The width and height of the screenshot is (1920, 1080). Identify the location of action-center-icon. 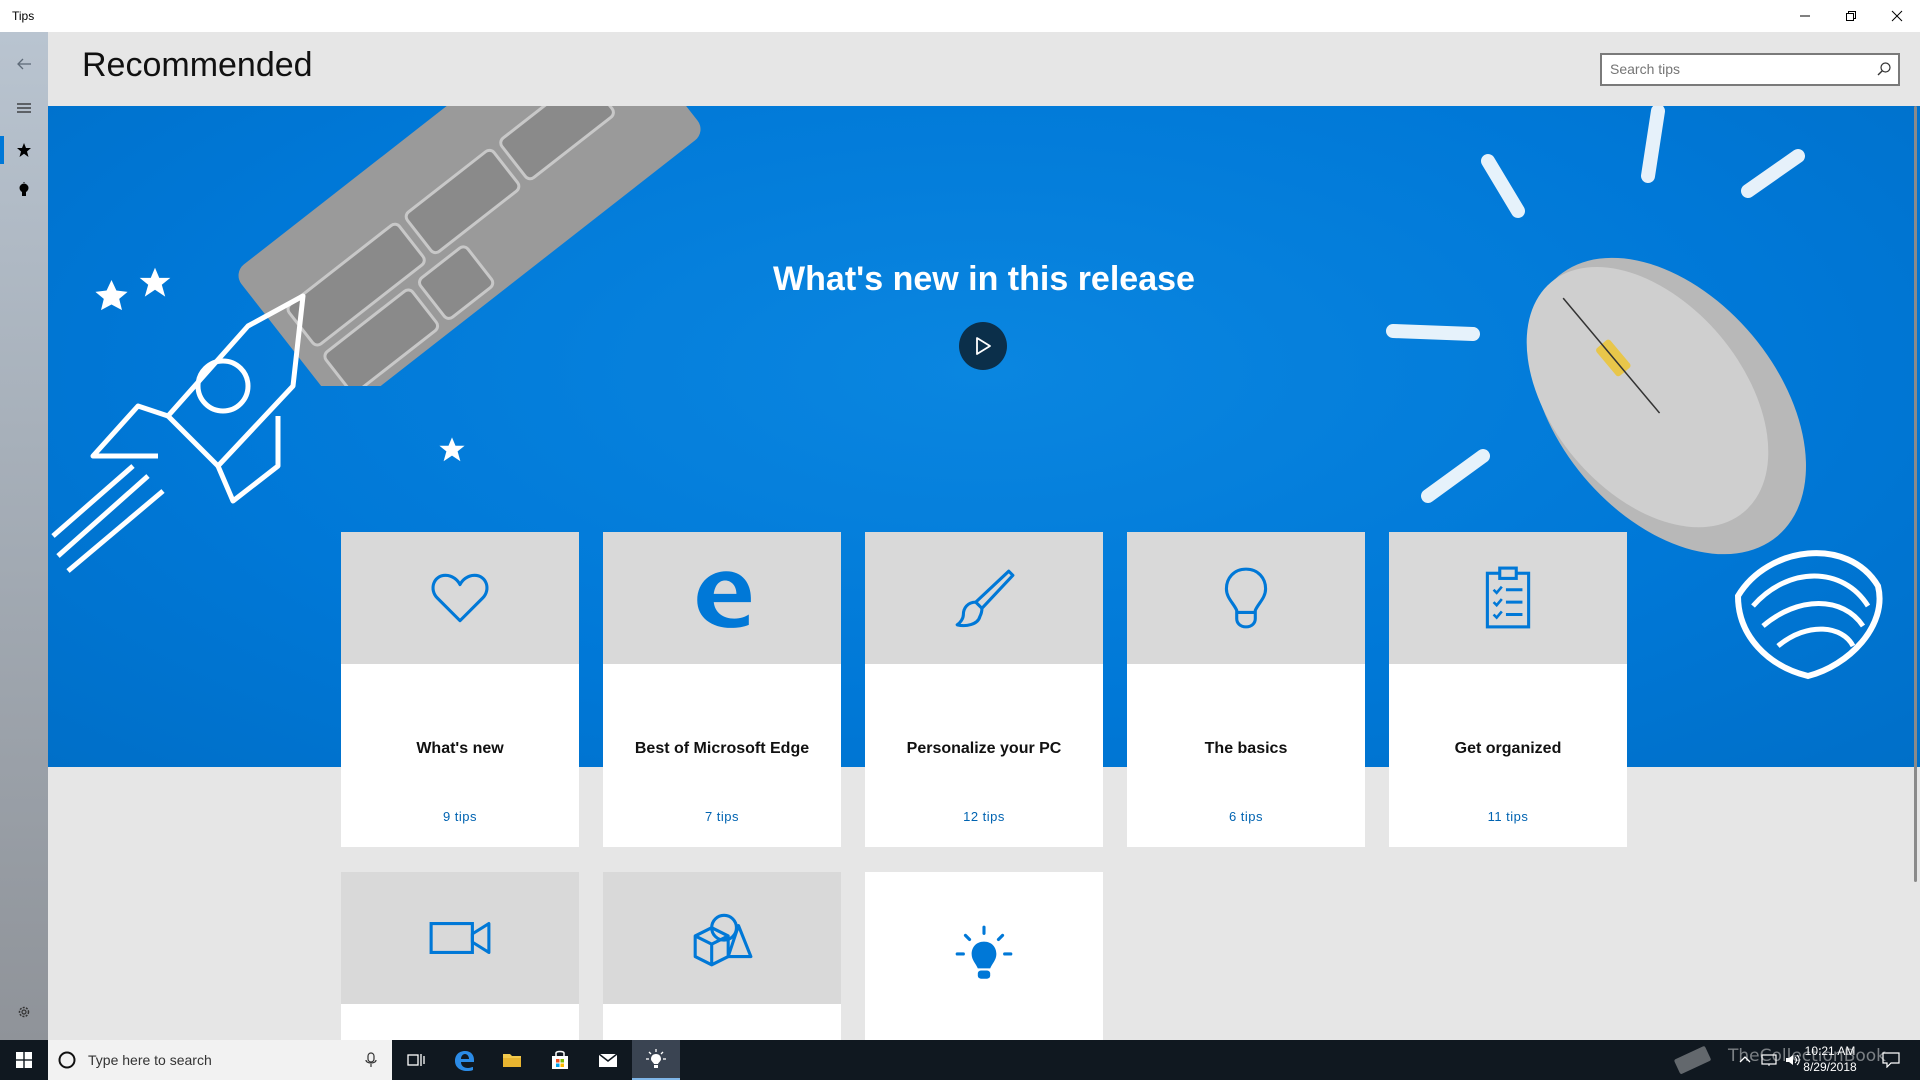
(1891, 1060).